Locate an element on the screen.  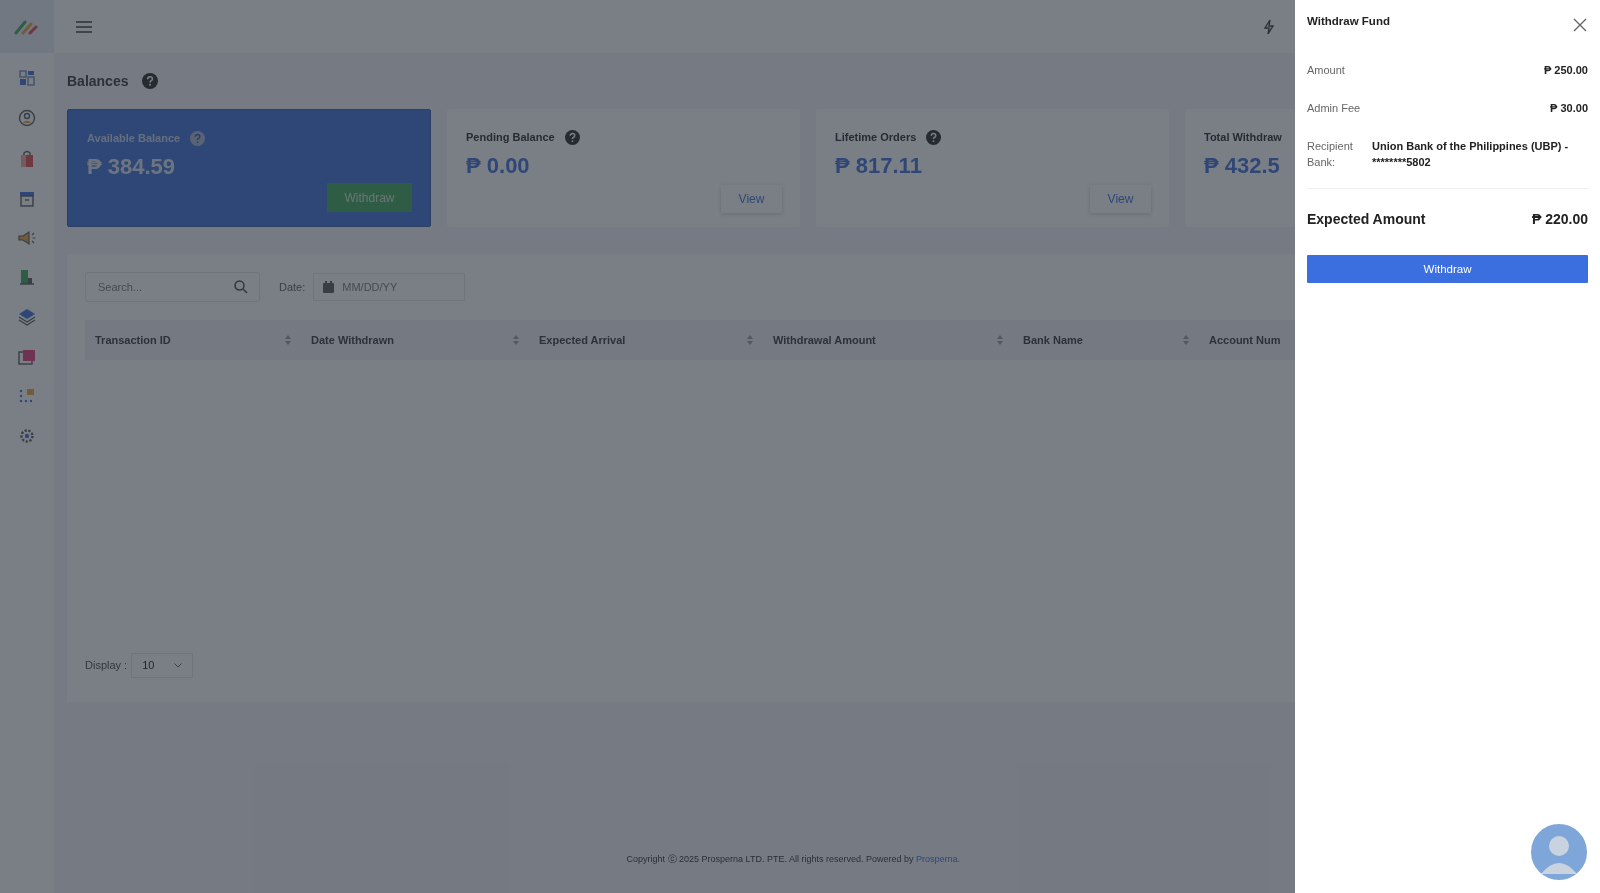
folder-icon is located at coordinates (27, 357).